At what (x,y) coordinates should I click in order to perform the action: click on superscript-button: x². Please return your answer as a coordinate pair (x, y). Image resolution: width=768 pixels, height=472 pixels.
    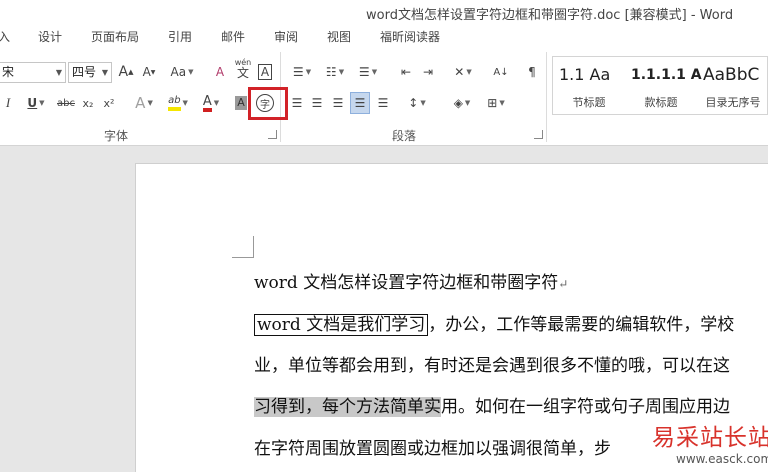
    Looking at the image, I should click on (109, 103).